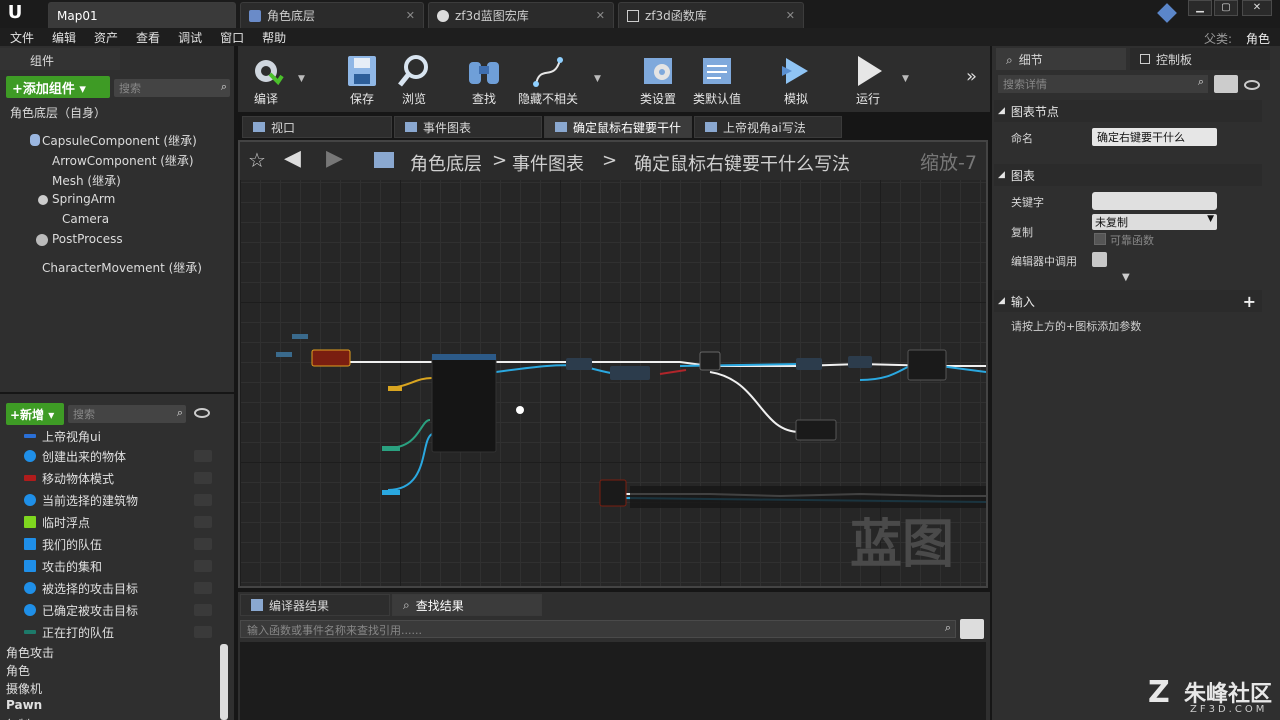 Image resolution: width=1280 pixels, height=720 pixels. Describe the element at coordinates (87, 239) in the screenshot. I see `component-postprocess: PostProcess` at that location.